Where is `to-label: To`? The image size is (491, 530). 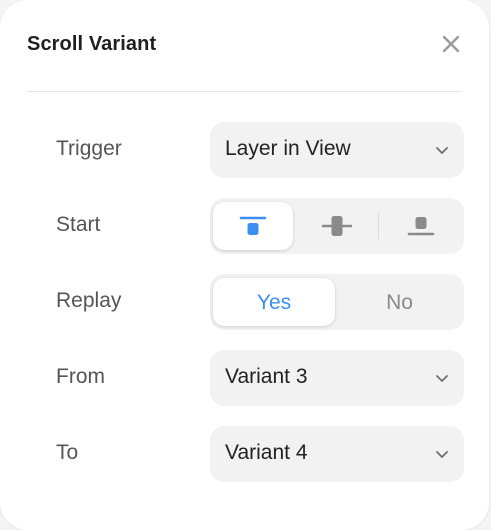
to-label: To is located at coordinates (67, 452).